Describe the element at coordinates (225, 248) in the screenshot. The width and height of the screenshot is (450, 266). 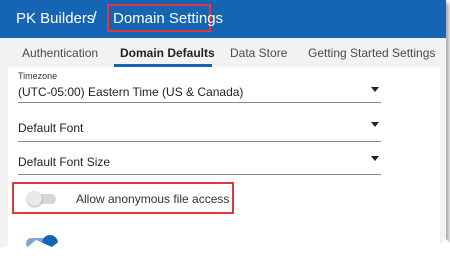
I see `torn-edge-effect` at that location.